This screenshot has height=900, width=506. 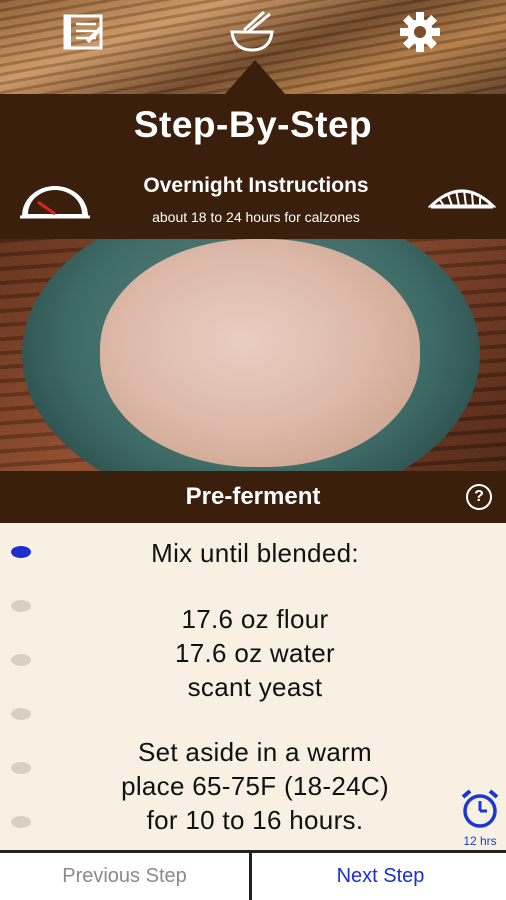 I want to click on gear-icon, so click(x=420, y=32).